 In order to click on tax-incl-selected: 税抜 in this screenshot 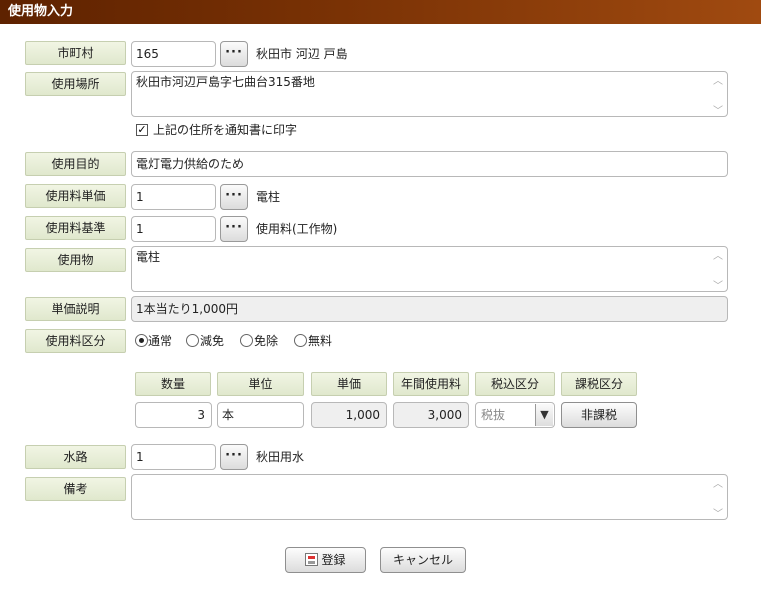, I will do `click(493, 415)`.